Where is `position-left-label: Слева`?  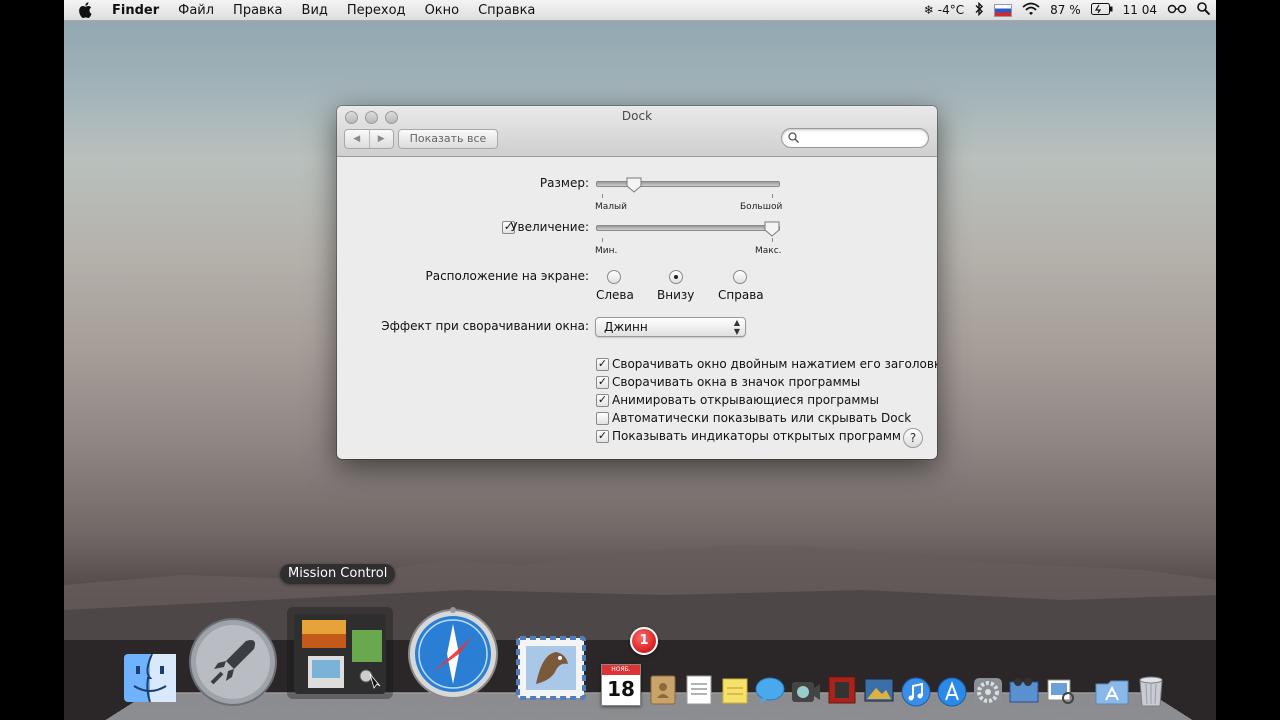
position-left-label: Слева is located at coordinates (615, 295).